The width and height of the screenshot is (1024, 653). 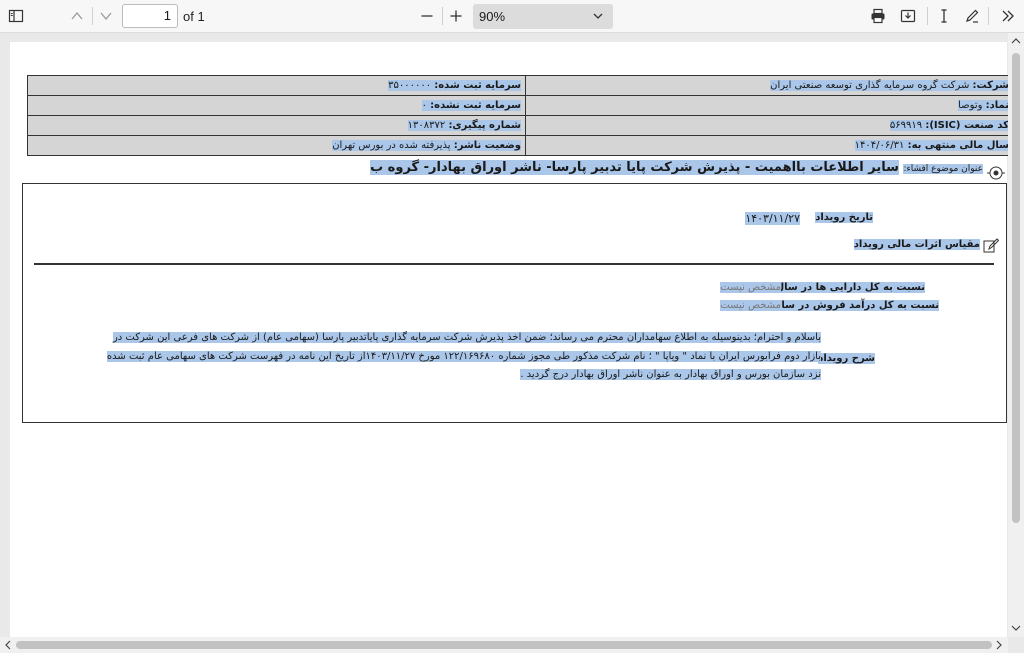 What do you see at coordinates (766, 145) in the screenshot?
I see `fiscal-year-cell: سال مالی منتهی به: ۱۴۰۴/۰۶/۳۱` at bounding box center [766, 145].